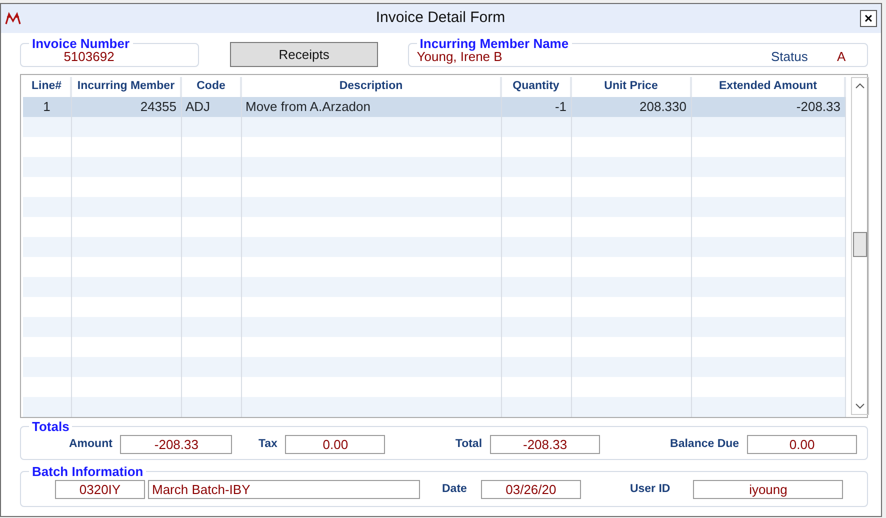  Describe the element at coordinates (90, 444) in the screenshot. I see `total-label: Amount` at that location.